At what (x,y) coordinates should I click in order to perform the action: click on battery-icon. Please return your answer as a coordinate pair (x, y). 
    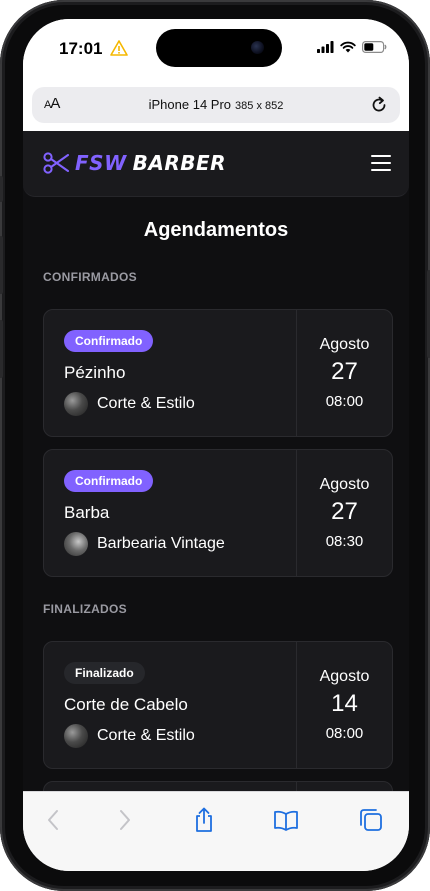
    Looking at the image, I should click on (374, 47).